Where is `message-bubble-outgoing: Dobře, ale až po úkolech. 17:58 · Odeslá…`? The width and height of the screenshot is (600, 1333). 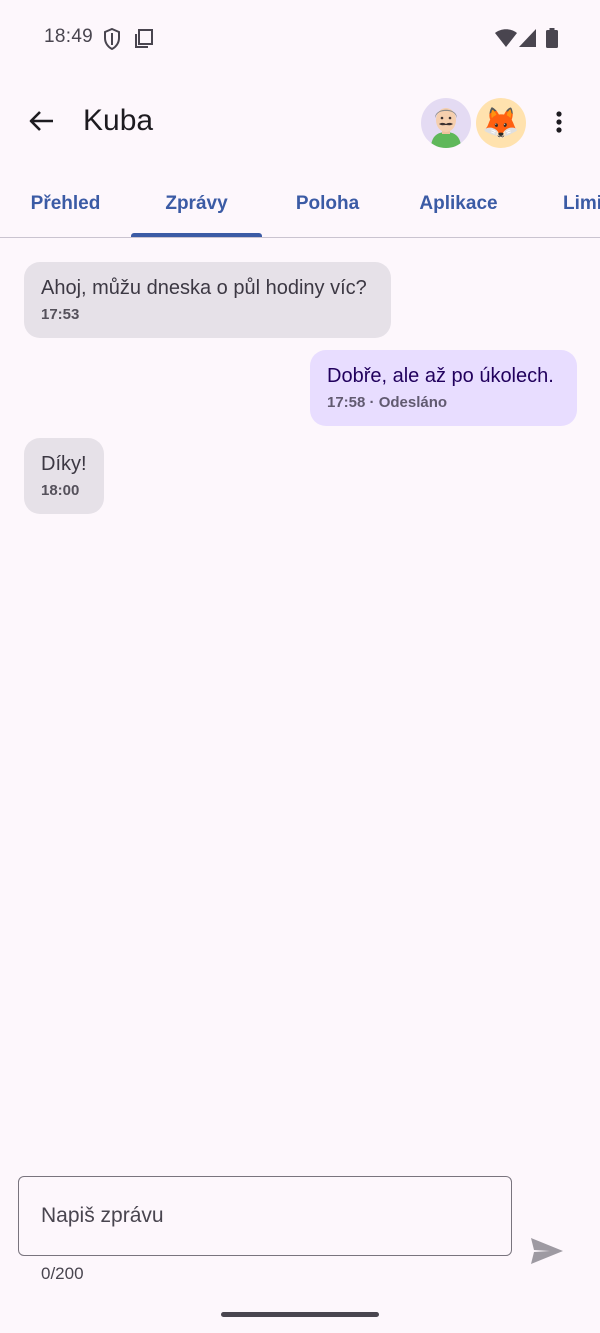
message-bubble-outgoing: Dobře, ale až po úkolech. 17:58 · Odeslá… is located at coordinates (443, 388).